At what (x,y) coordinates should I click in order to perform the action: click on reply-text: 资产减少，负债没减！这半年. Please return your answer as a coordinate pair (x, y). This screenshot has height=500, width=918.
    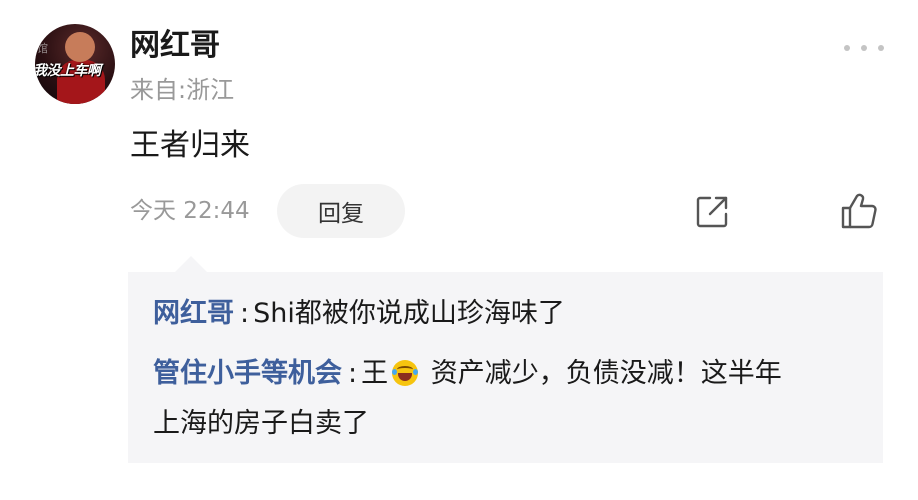
    Looking at the image, I should click on (602, 373).